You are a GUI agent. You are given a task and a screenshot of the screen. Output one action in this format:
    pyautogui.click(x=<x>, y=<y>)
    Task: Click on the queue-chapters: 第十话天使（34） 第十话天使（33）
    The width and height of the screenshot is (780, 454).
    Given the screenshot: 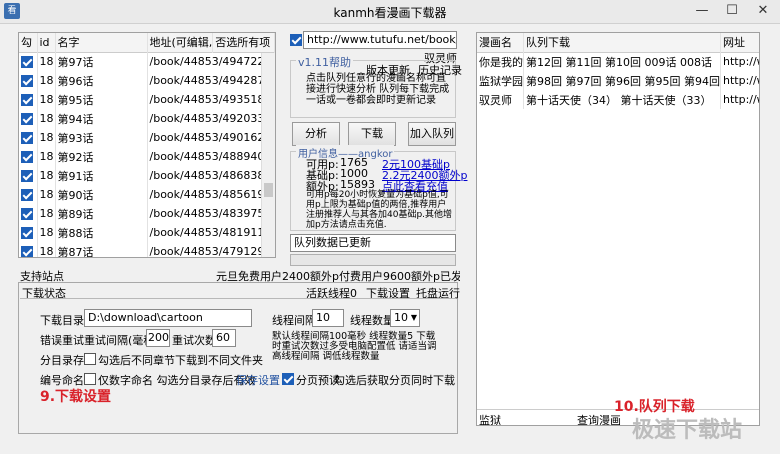 What is the action you would take?
    pyautogui.click(x=622, y=99)
    